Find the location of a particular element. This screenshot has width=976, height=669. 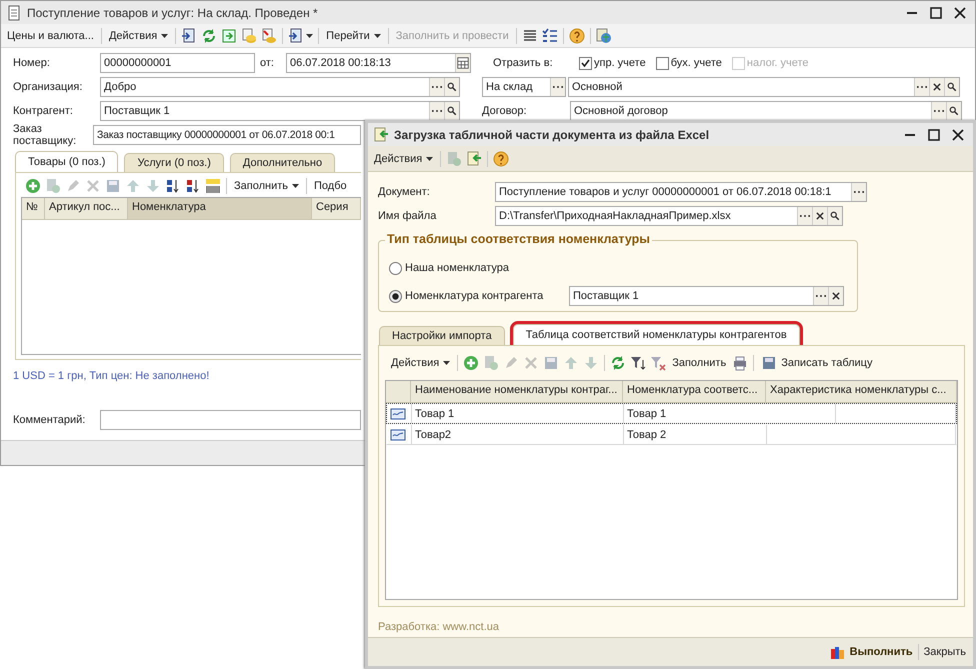

column-header: № is located at coordinates (33, 208).